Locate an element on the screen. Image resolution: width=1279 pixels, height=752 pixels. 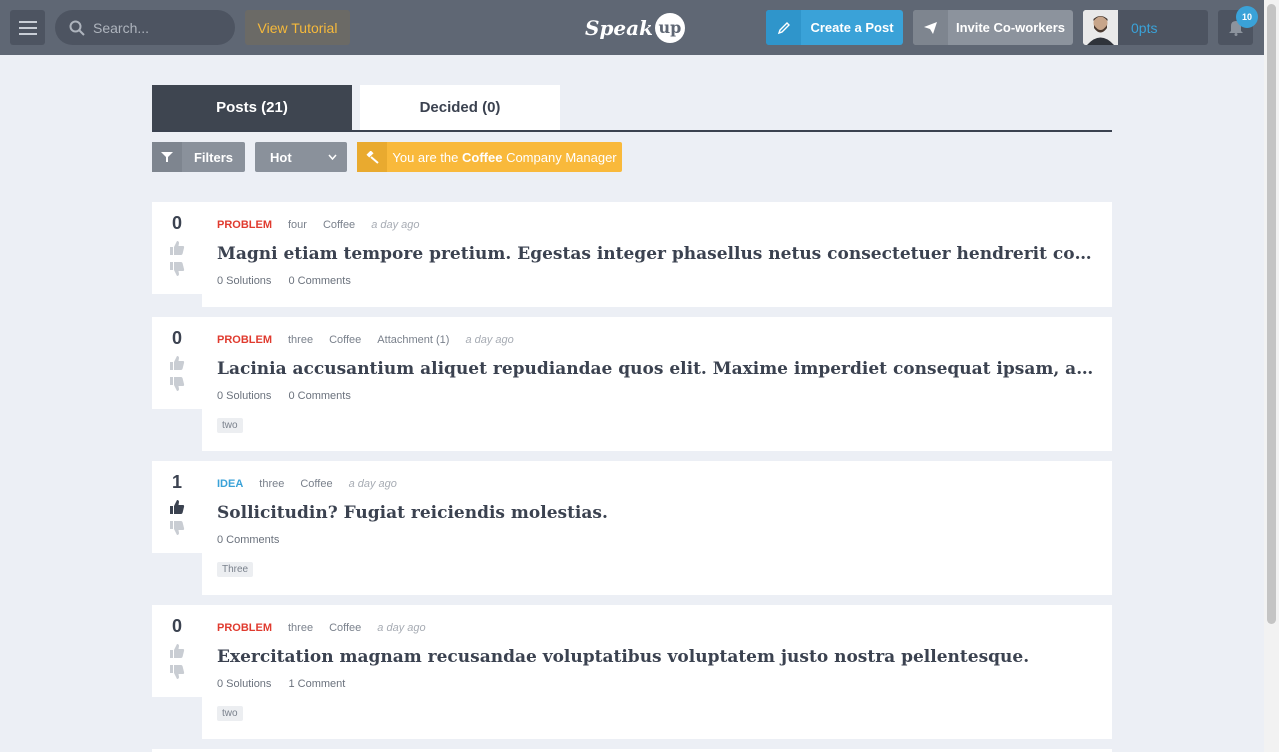
paper-plane-icon is located at coordinates (930, 27).